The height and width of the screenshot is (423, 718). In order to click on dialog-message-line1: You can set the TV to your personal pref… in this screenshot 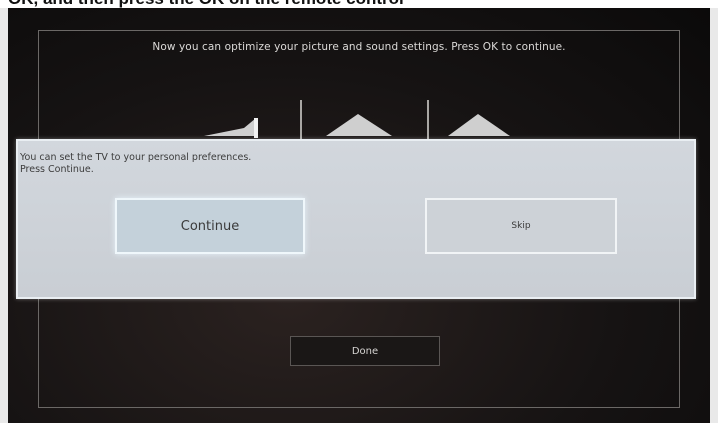, I will do `click(136, 157)`.